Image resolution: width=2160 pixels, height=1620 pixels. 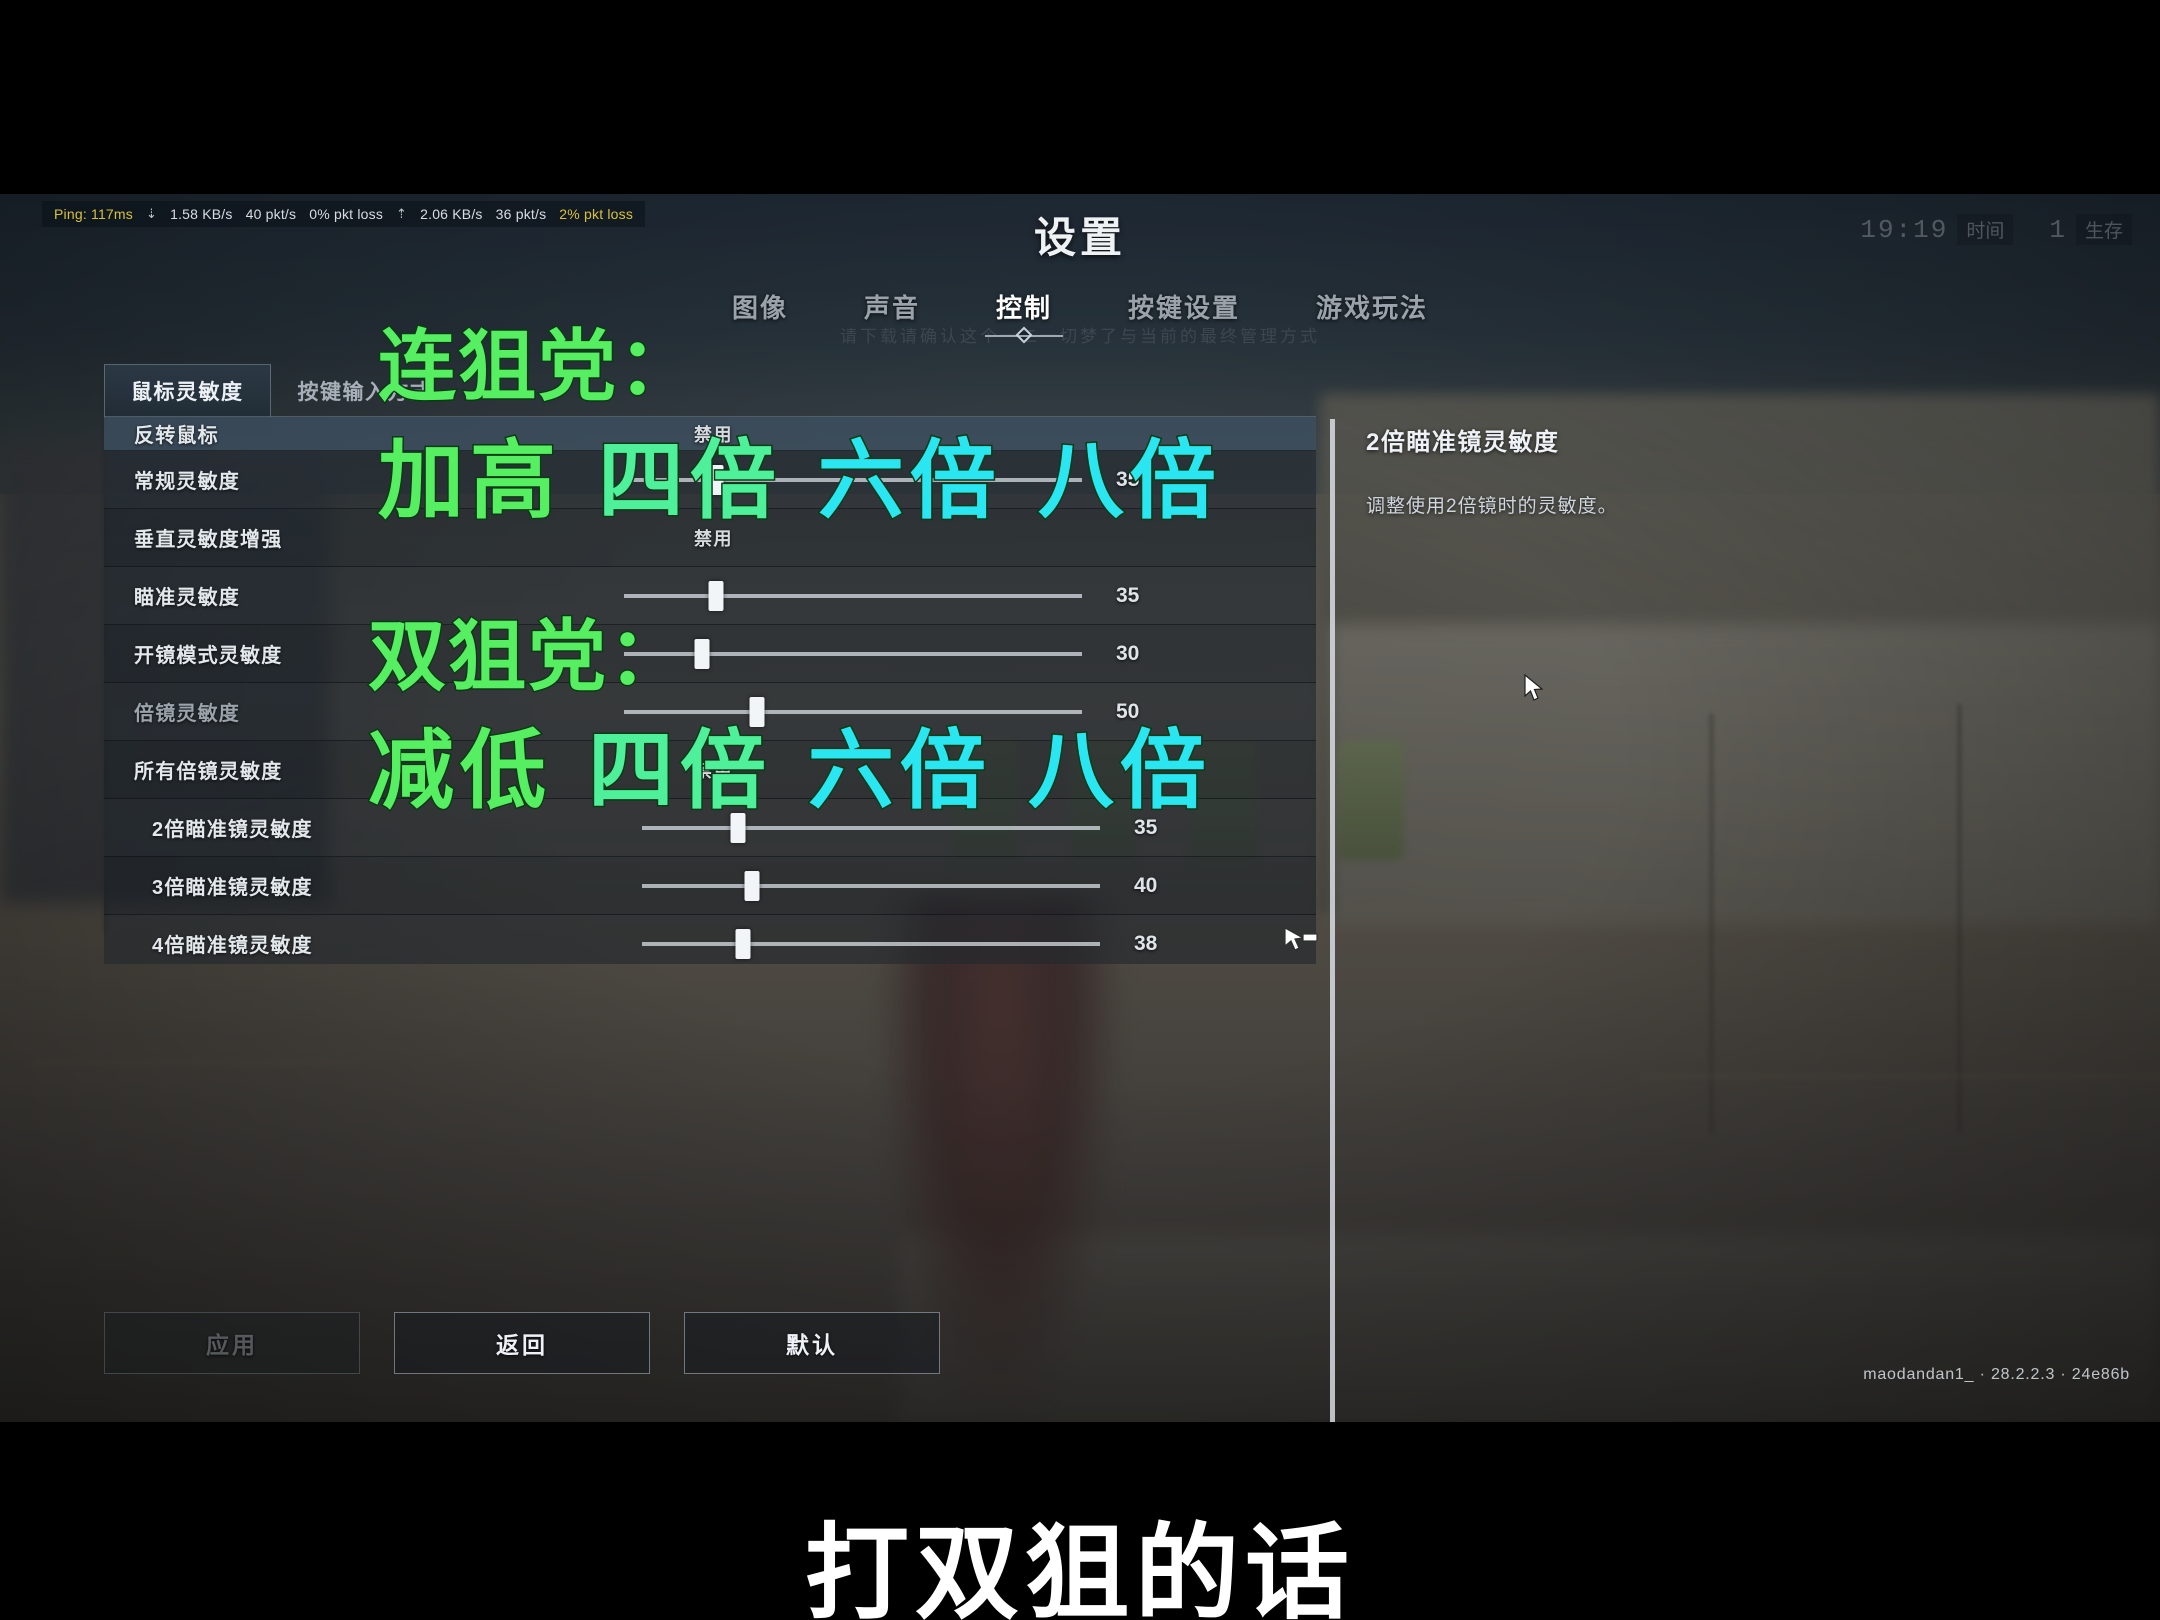 I want to click on subtab-mouse-sensitivity: 鼠标灵敏度, so click(x=187, y=391).